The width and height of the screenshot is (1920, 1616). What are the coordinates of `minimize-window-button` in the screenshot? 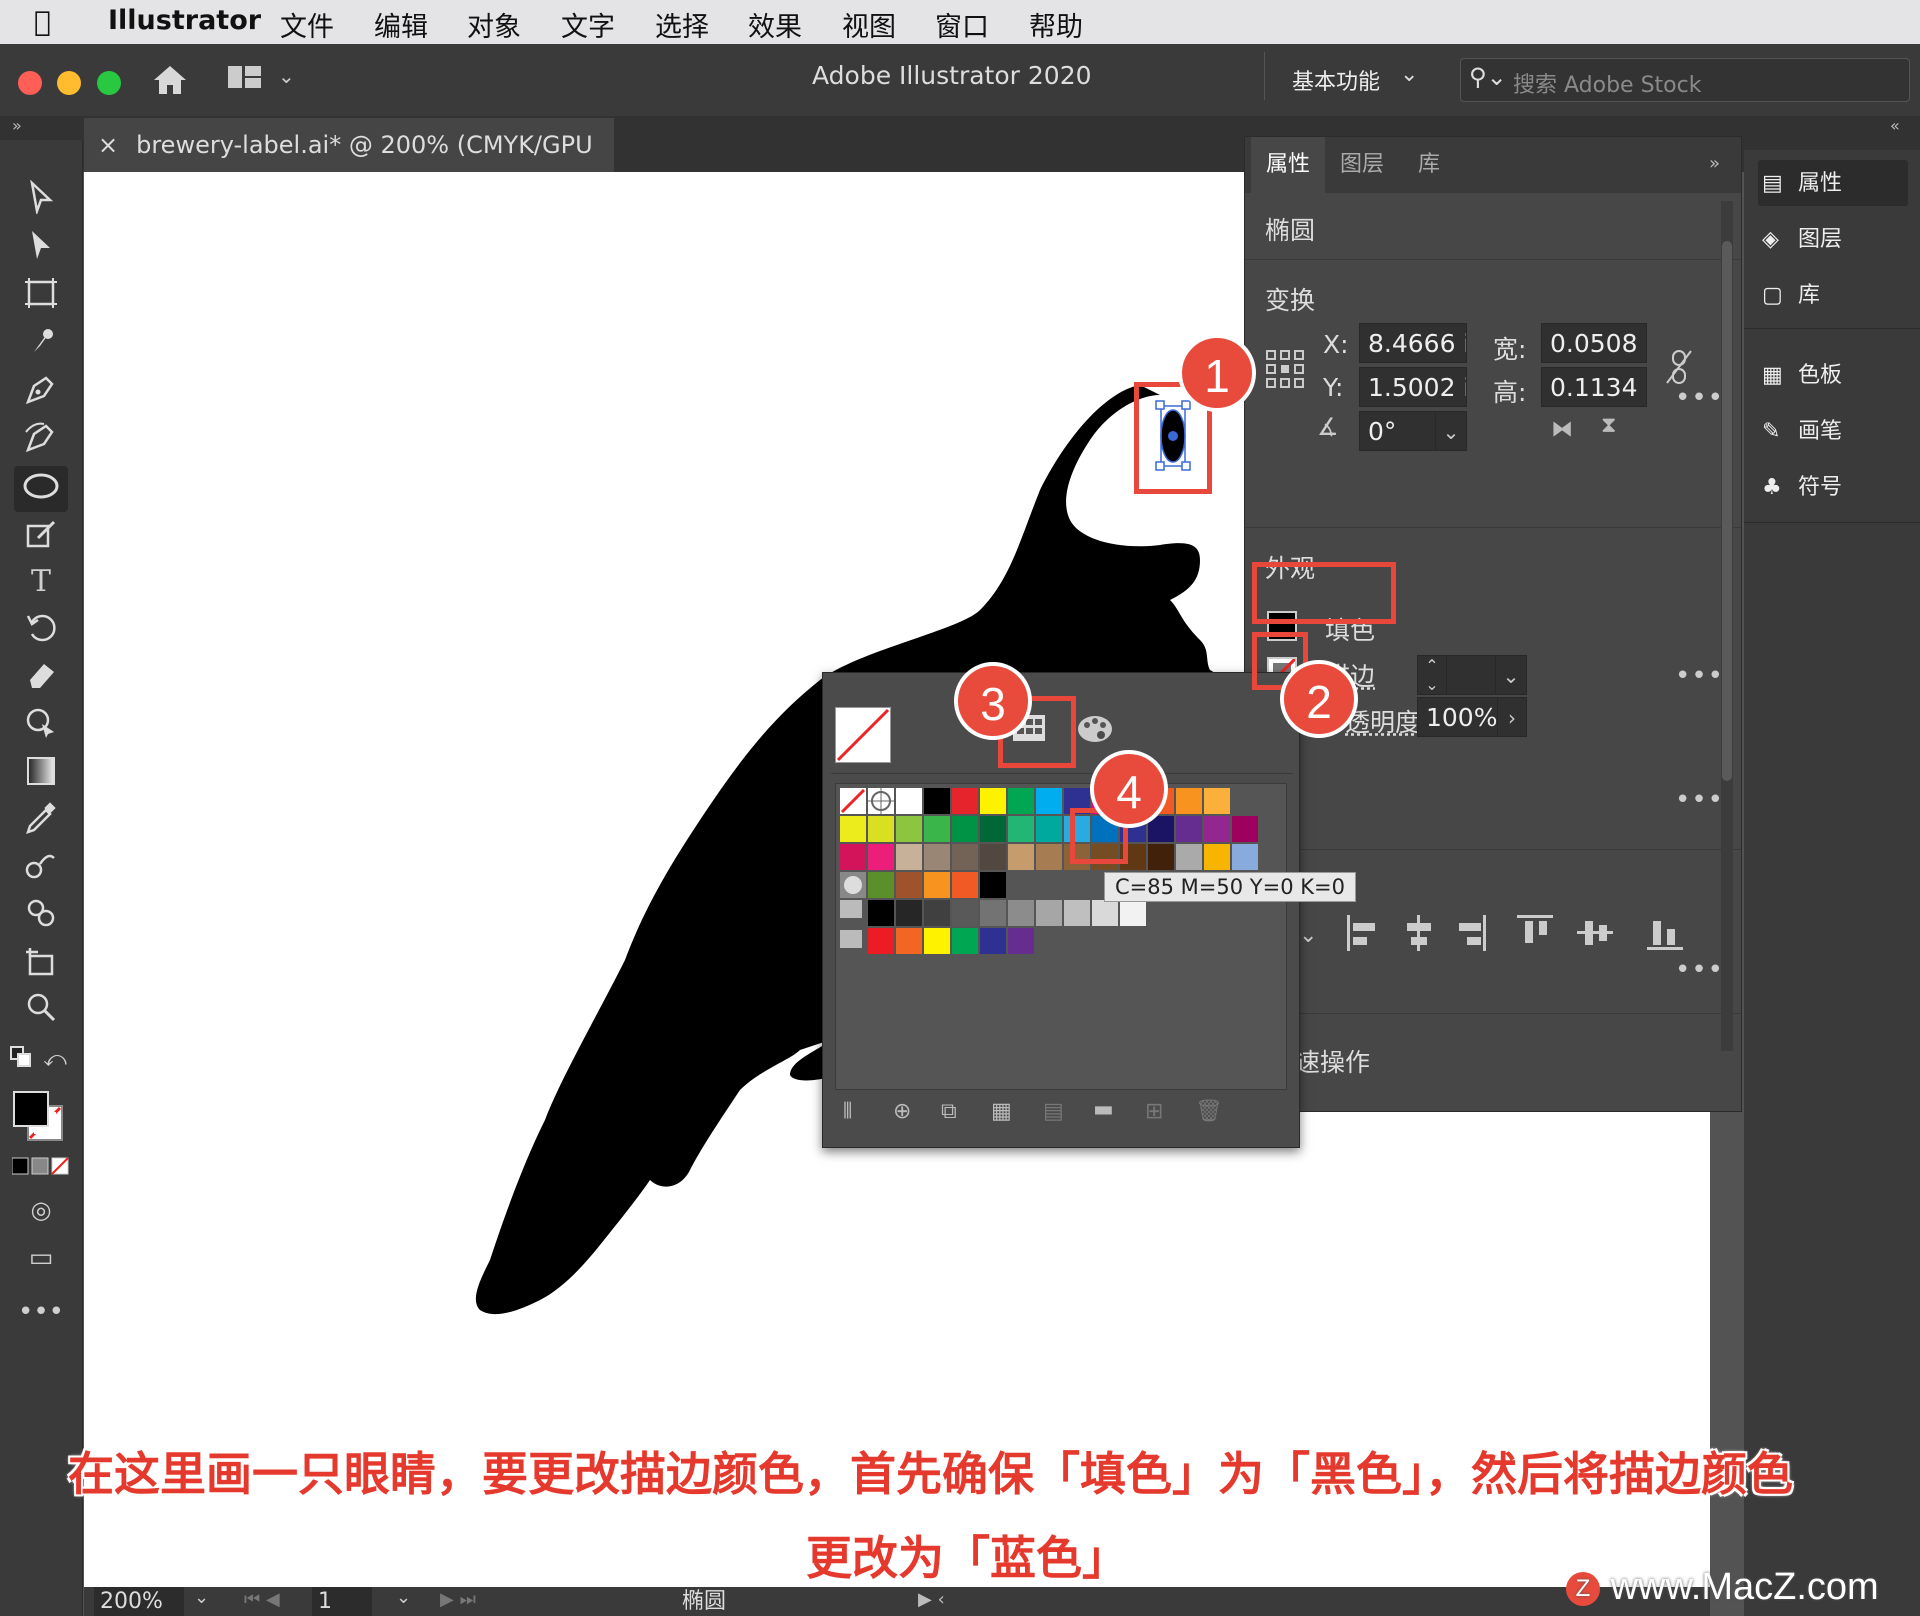 It's located at (69, 83).